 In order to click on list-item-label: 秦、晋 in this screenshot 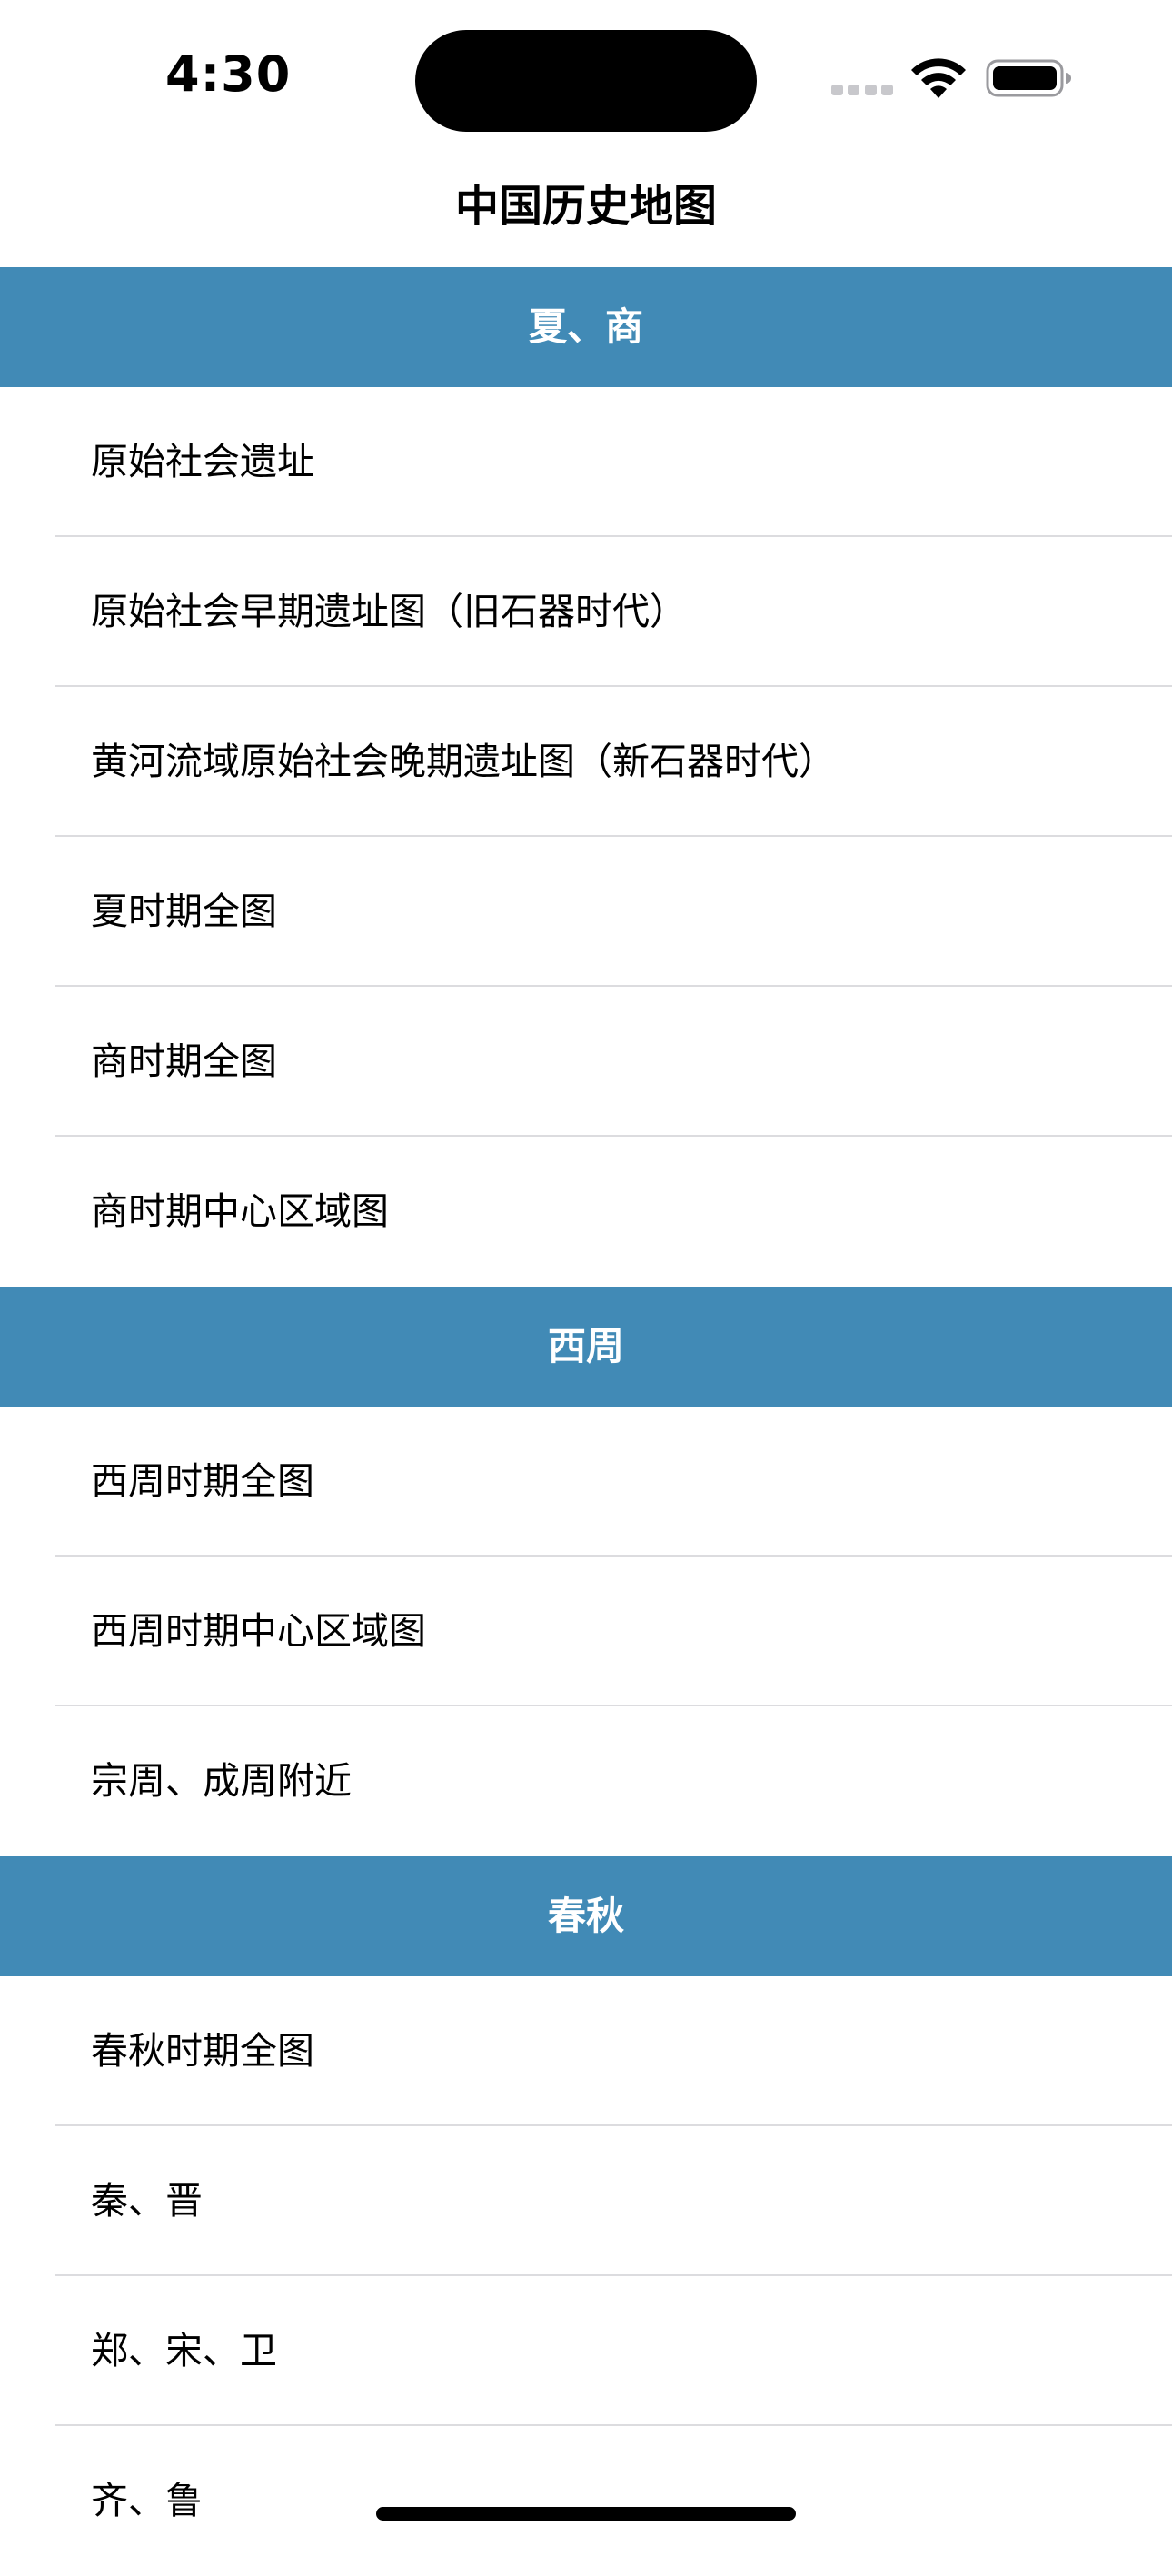, I will do `click(147, 2201)`.